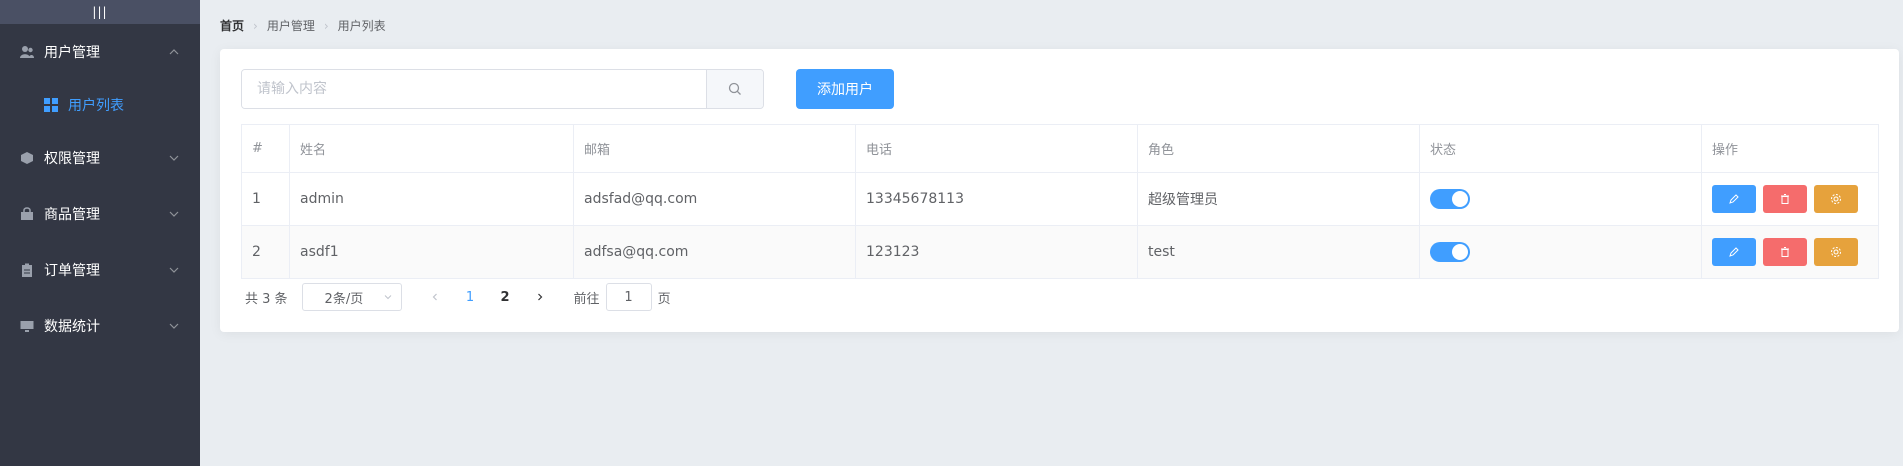  I want to click on box-icon, so click(27, 158).